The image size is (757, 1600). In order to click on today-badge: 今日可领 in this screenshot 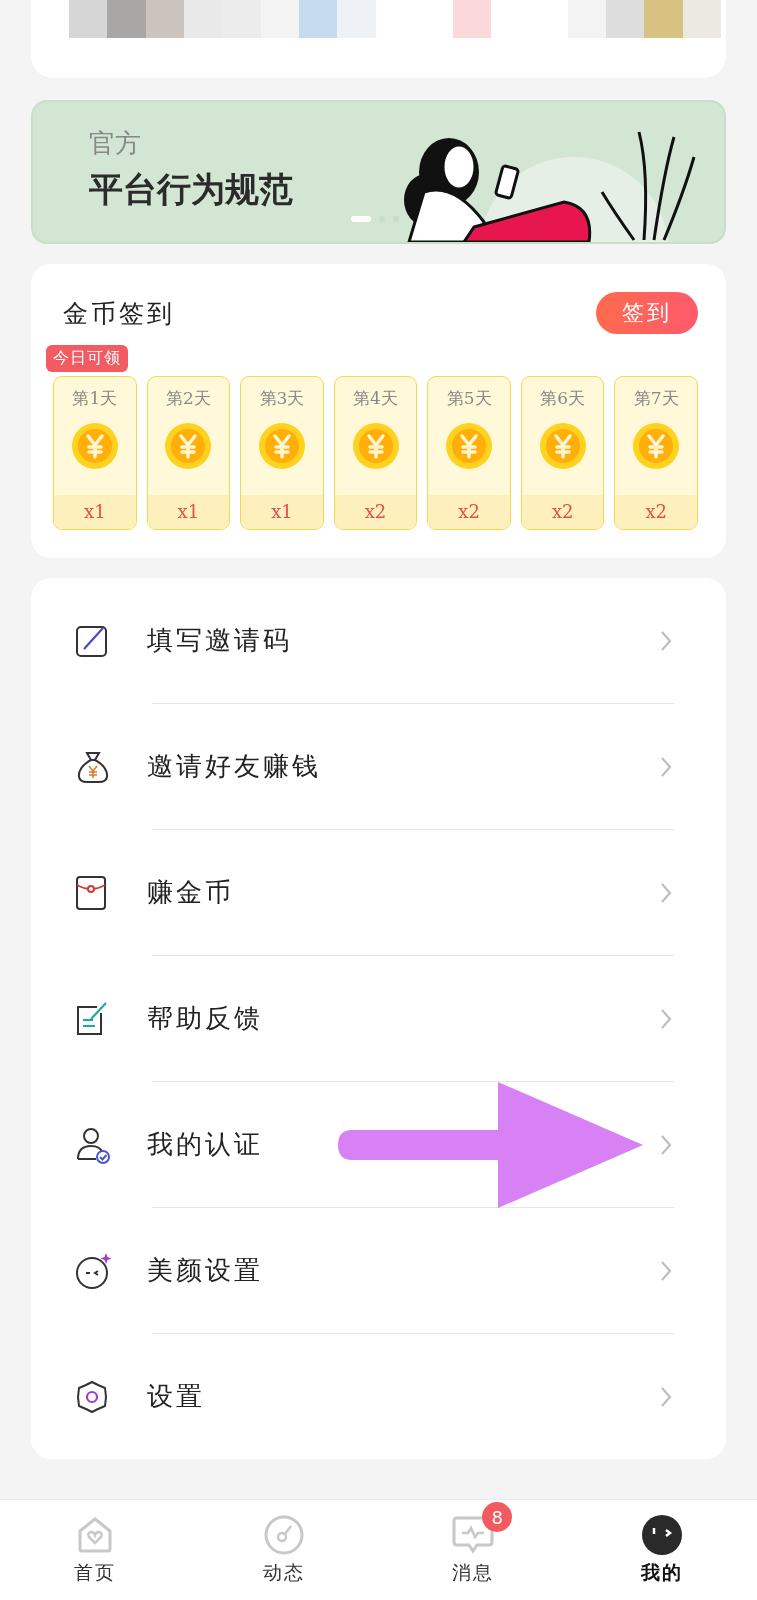, I will do `click(87, 358)`.